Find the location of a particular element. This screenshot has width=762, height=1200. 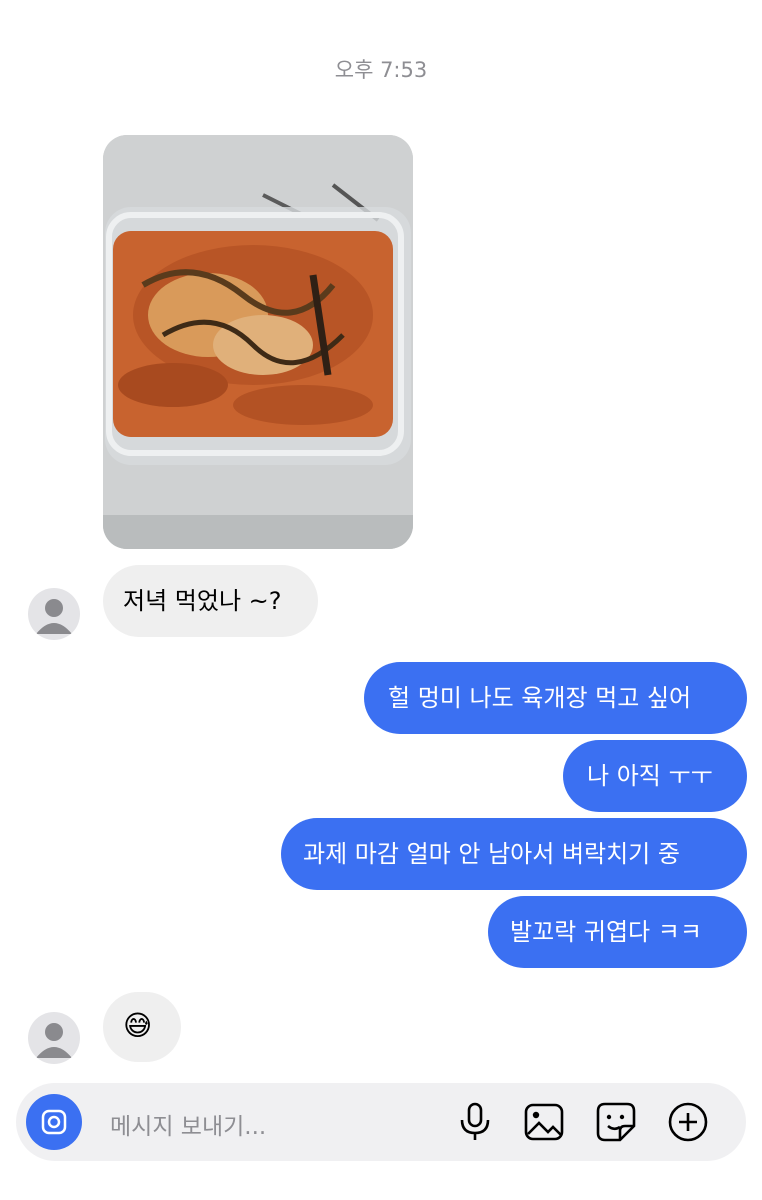

sticker-button is located at coordinates (616, 1122).